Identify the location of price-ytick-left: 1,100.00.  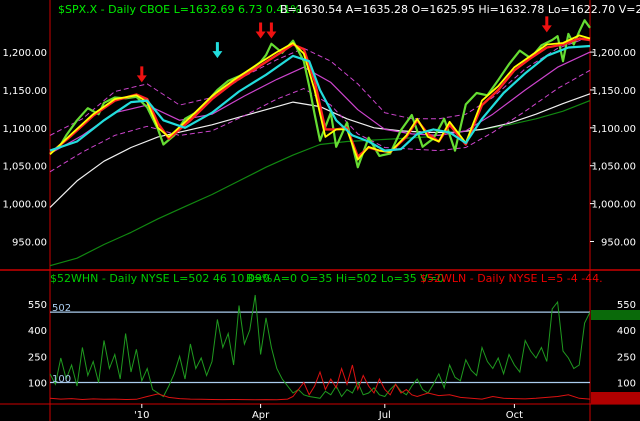
(24, 129).